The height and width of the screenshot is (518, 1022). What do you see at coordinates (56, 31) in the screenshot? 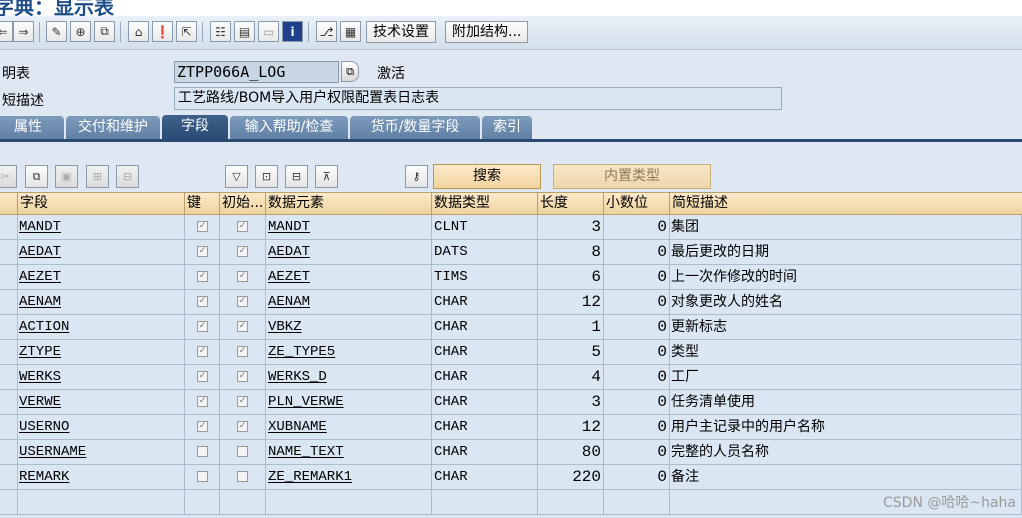
I see `display-change-icon: ✎` at bounding box center [56, 31].